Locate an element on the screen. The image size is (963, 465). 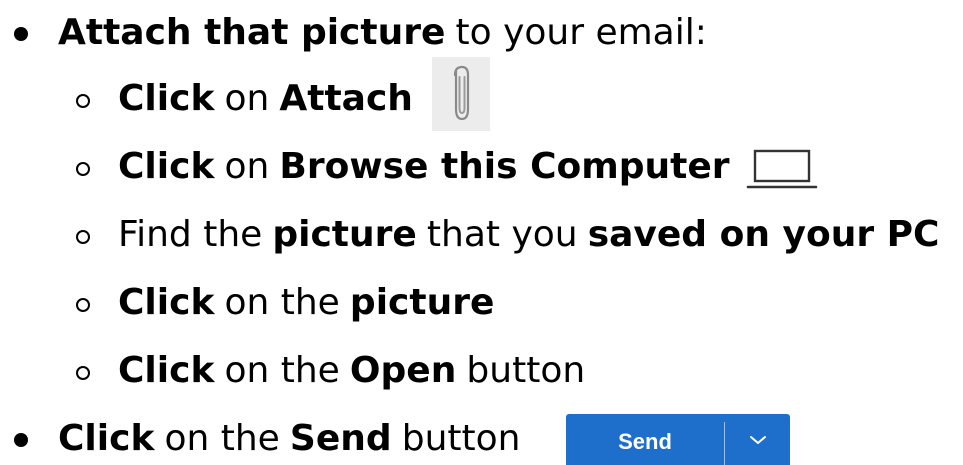
list-item: Click on the Send button is located at coordinates (289, 439).